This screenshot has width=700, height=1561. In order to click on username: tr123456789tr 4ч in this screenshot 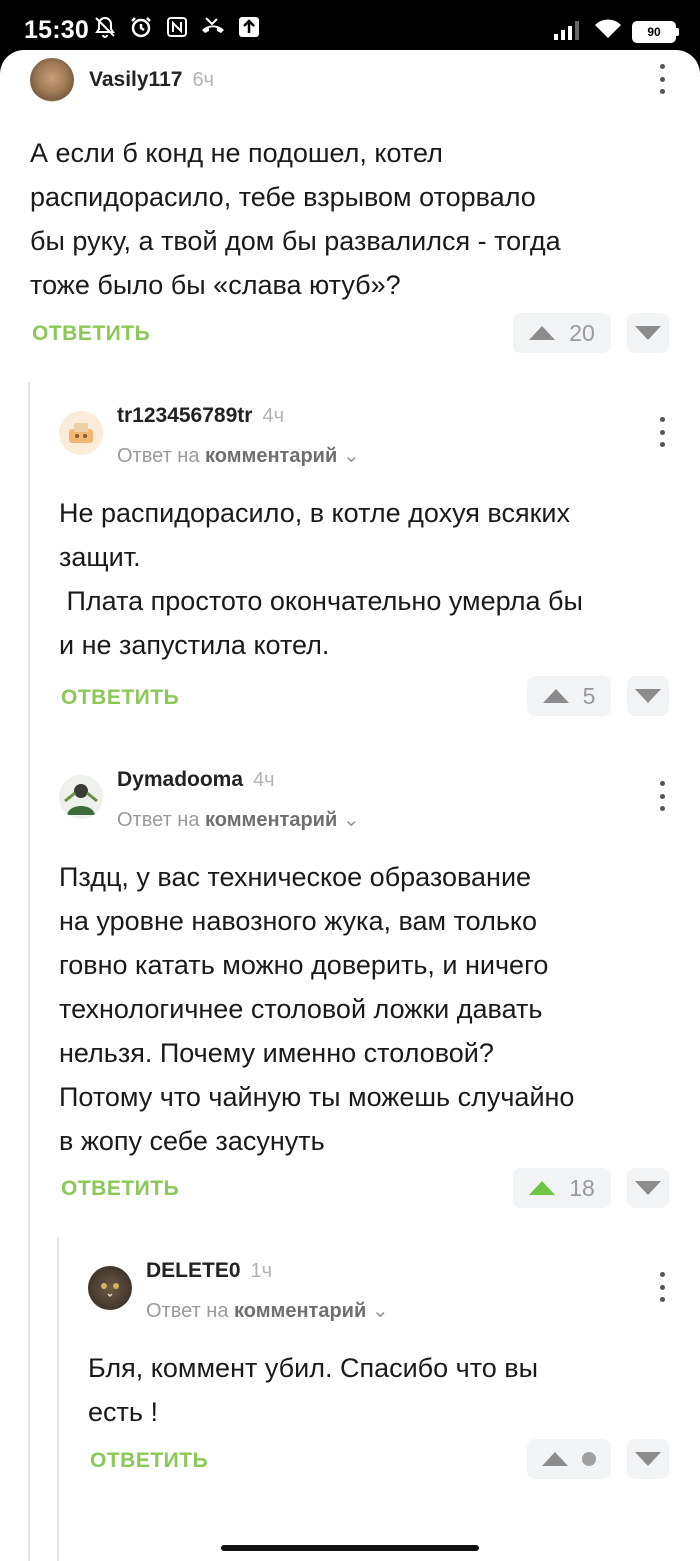, I will do `click(200, 416)`.